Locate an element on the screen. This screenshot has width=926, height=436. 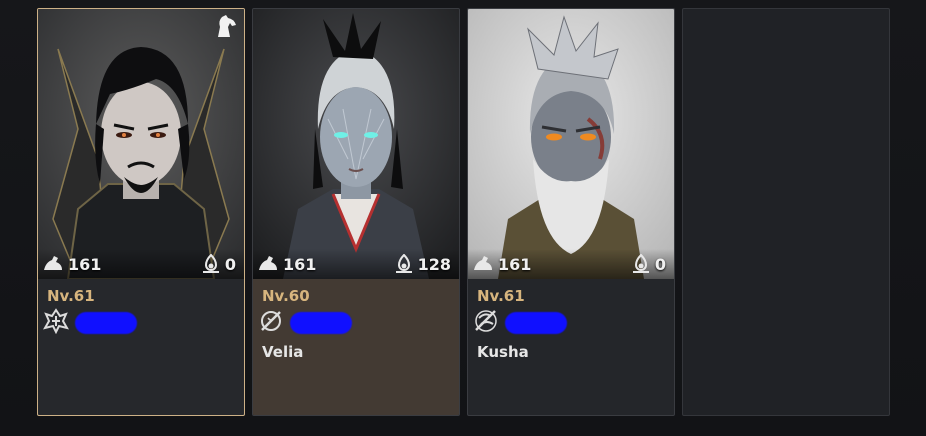
horse-icon is located at coordinates (226, 28).